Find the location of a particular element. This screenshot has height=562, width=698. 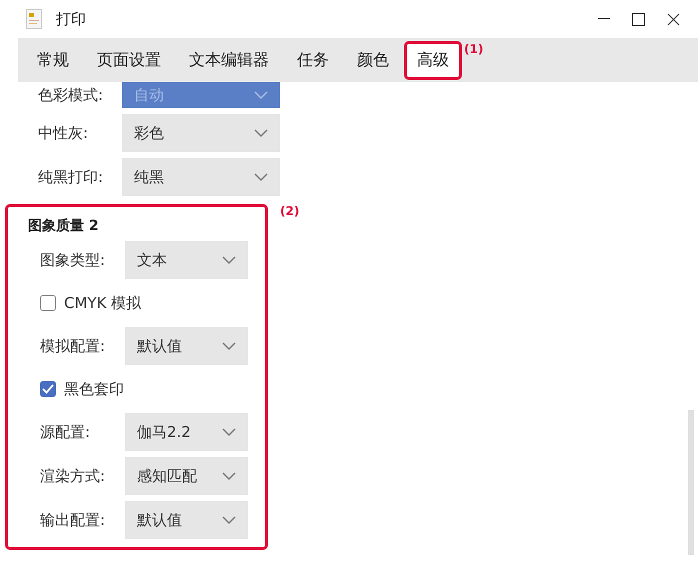

field-label: 源配置: is located at coordinates (66, 432).